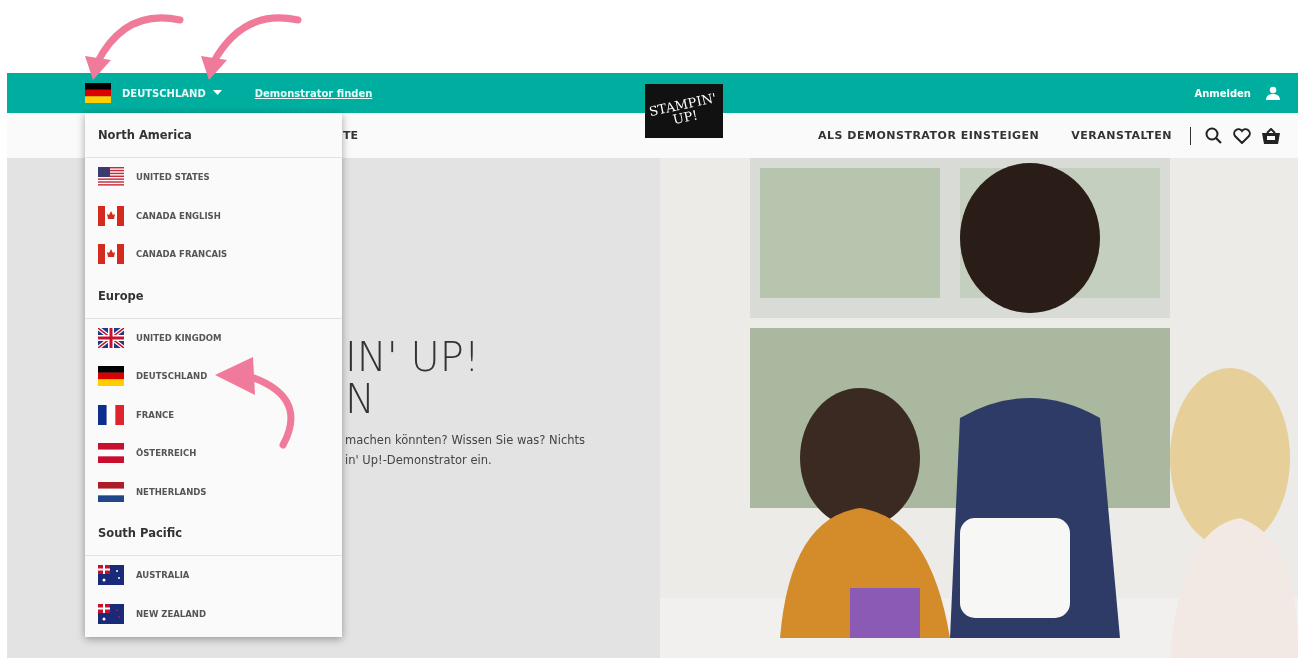 The image size is (1298, 658). I want to click on hero-text: in' Up!-Demonstrator ein., so click(419, 460).